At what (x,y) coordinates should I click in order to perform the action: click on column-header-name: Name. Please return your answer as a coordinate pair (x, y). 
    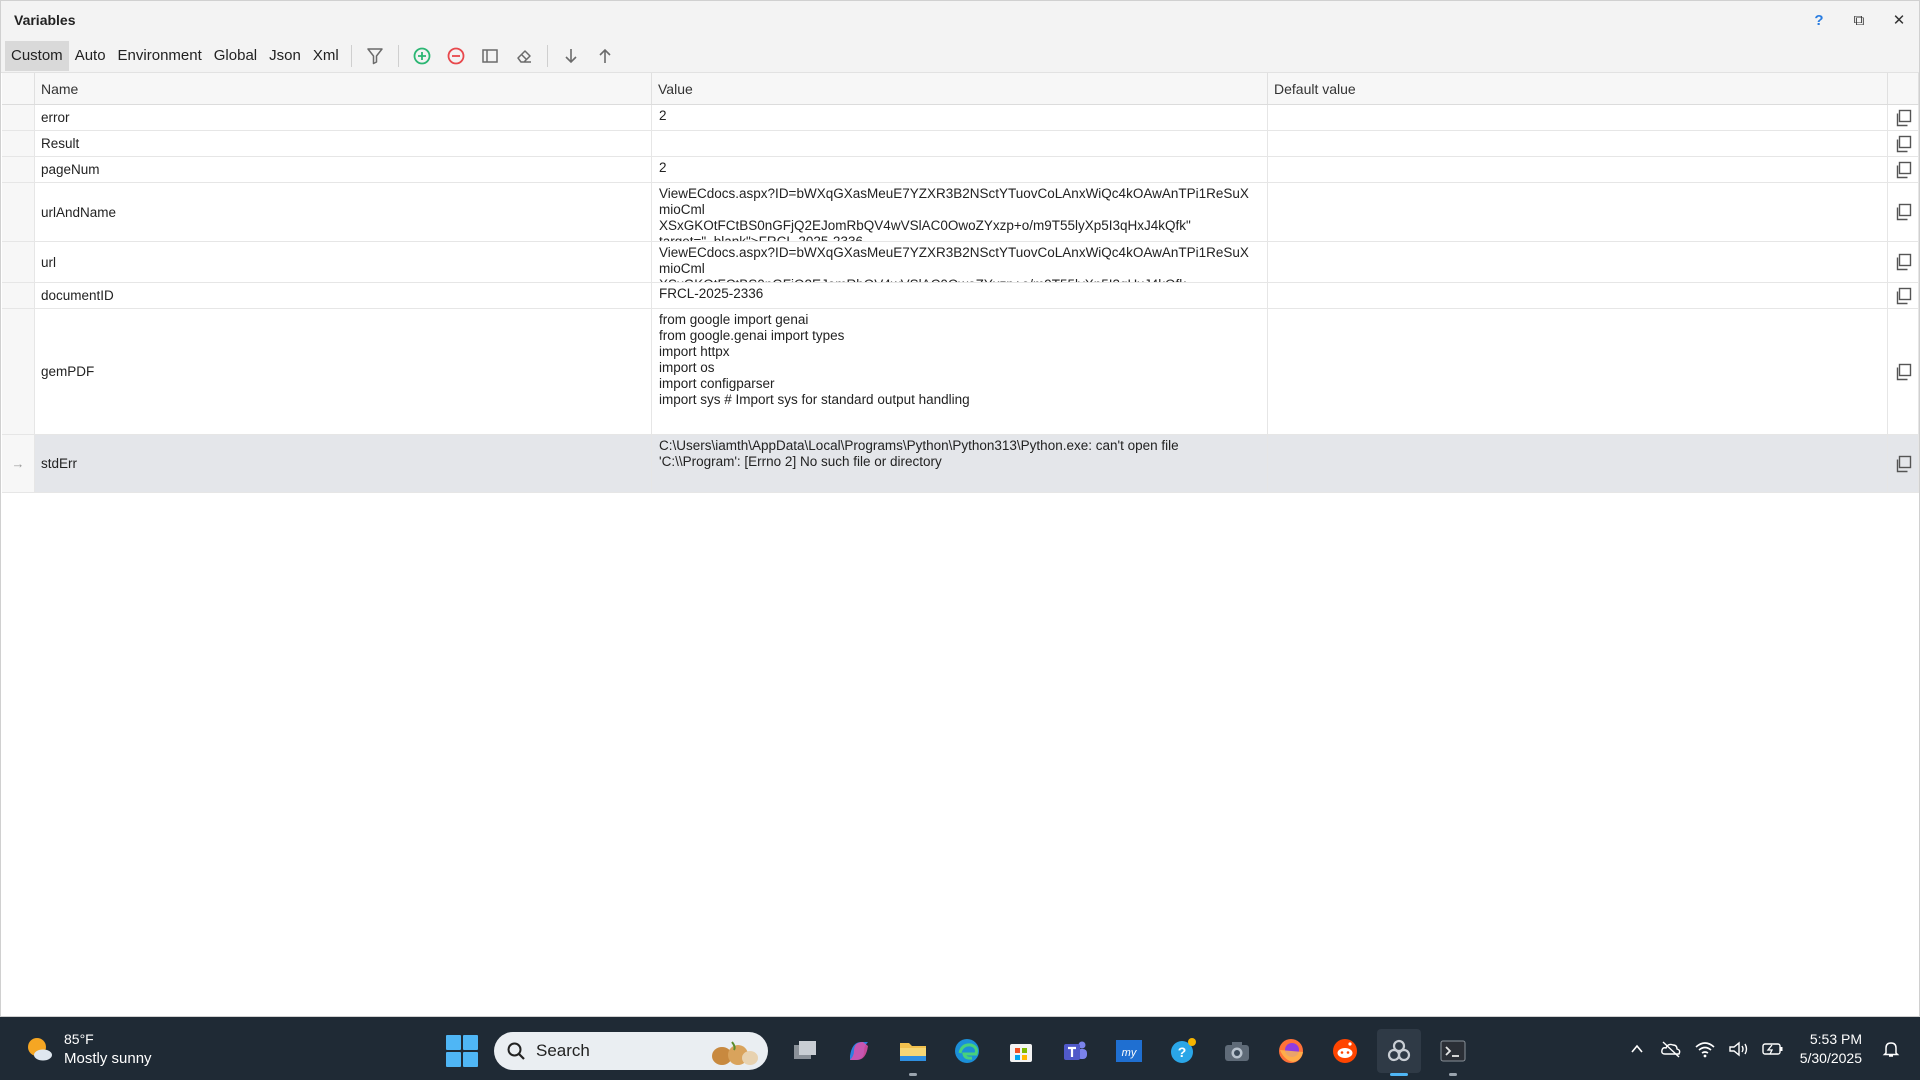
    Looking at the image, I should click on (343, 88).